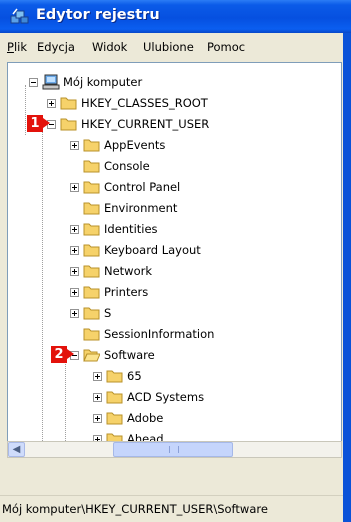 This screenshot has height=522, width=351. I want to click on tree-node-control-panel: Control Panel, so click(173, 188).